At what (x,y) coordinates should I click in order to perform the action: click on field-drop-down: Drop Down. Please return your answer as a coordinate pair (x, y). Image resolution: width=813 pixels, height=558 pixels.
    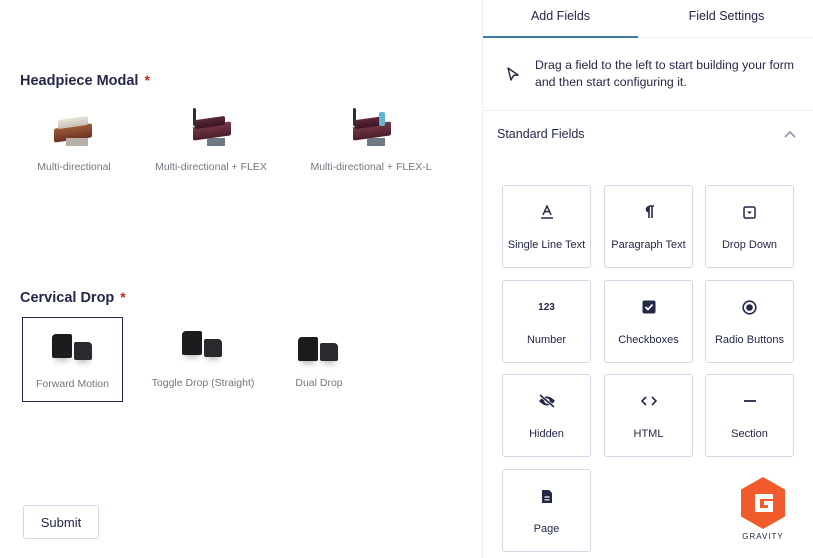
    Looking at the image, I should click on (749, 226).